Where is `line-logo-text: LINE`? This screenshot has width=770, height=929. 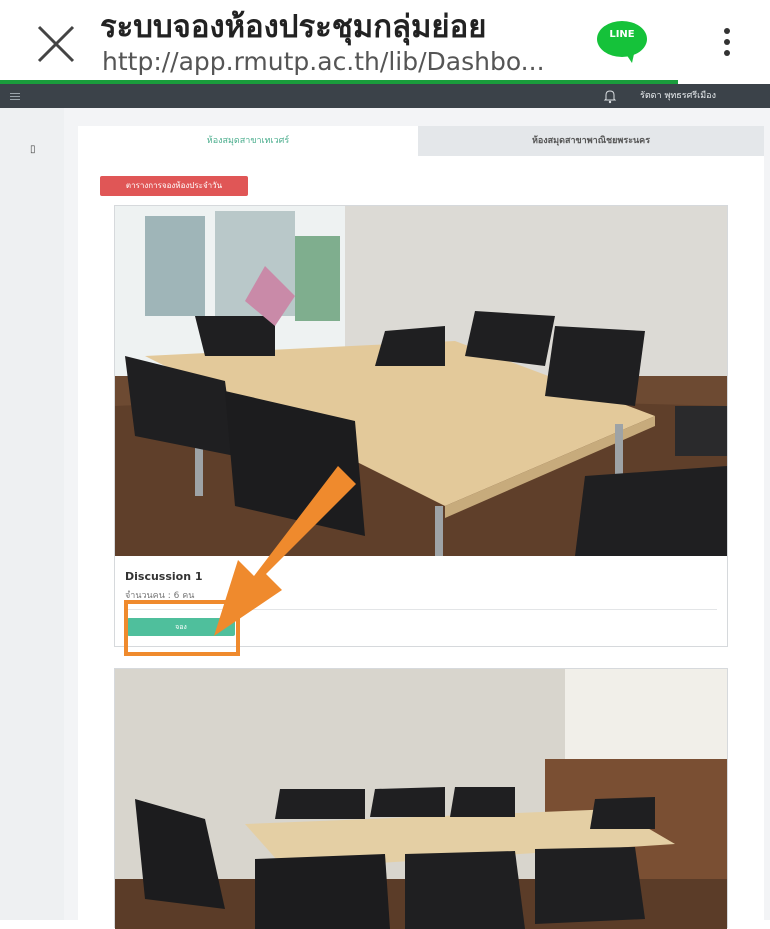
line-logo-text: LINE is located at coordinates (622, 34).